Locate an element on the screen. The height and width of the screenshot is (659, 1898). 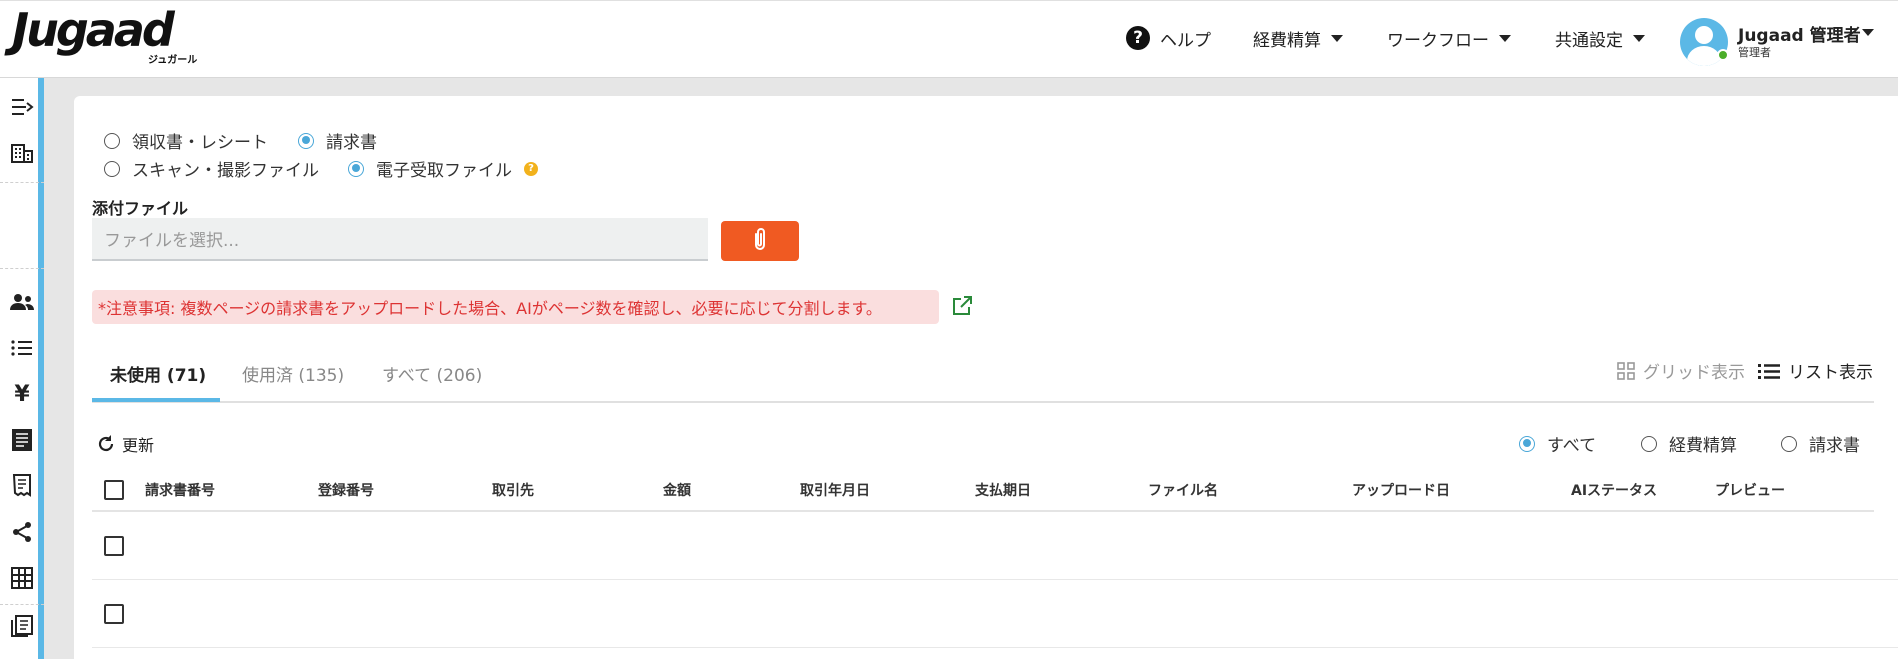
expand-menu-icon is located at coordinates (22, 107).